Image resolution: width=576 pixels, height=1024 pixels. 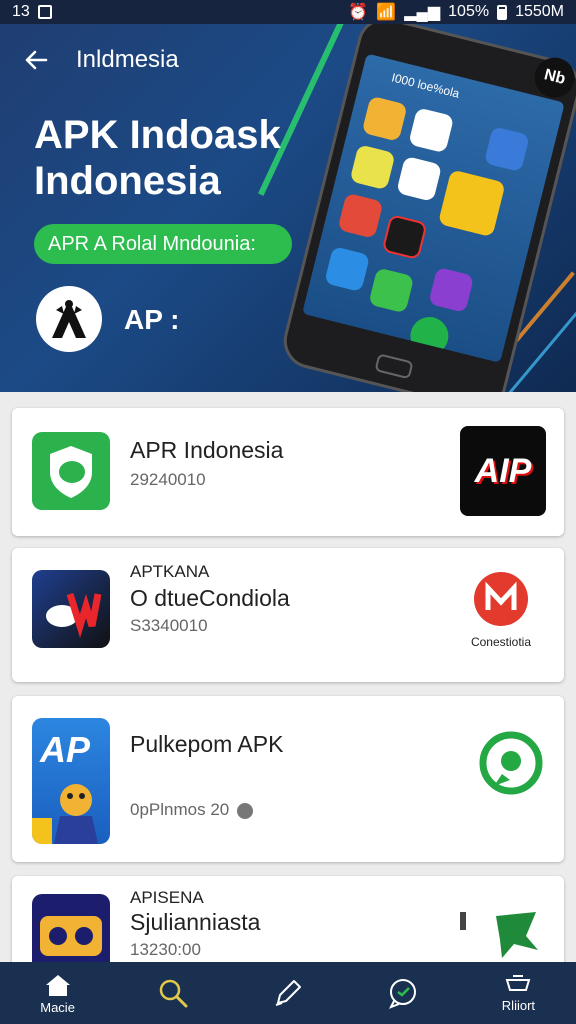 What do you see at coordinates (518, 993) in the screenshot?
I see `nav-report: Rliiort` at bounding box center [518, 993].